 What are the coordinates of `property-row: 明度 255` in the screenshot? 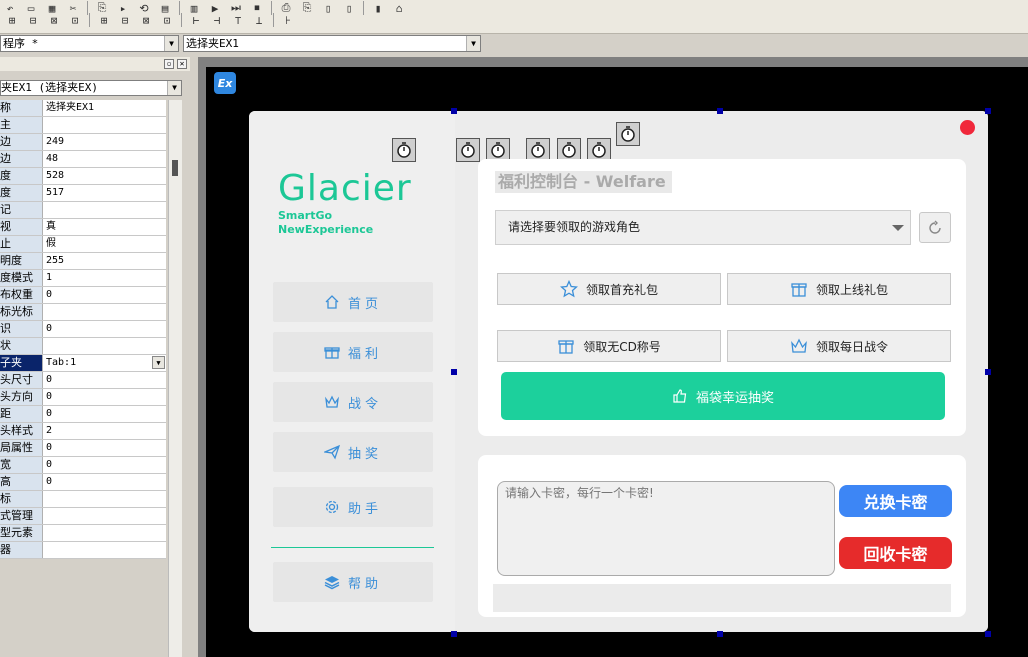 It's located at (83, 261).